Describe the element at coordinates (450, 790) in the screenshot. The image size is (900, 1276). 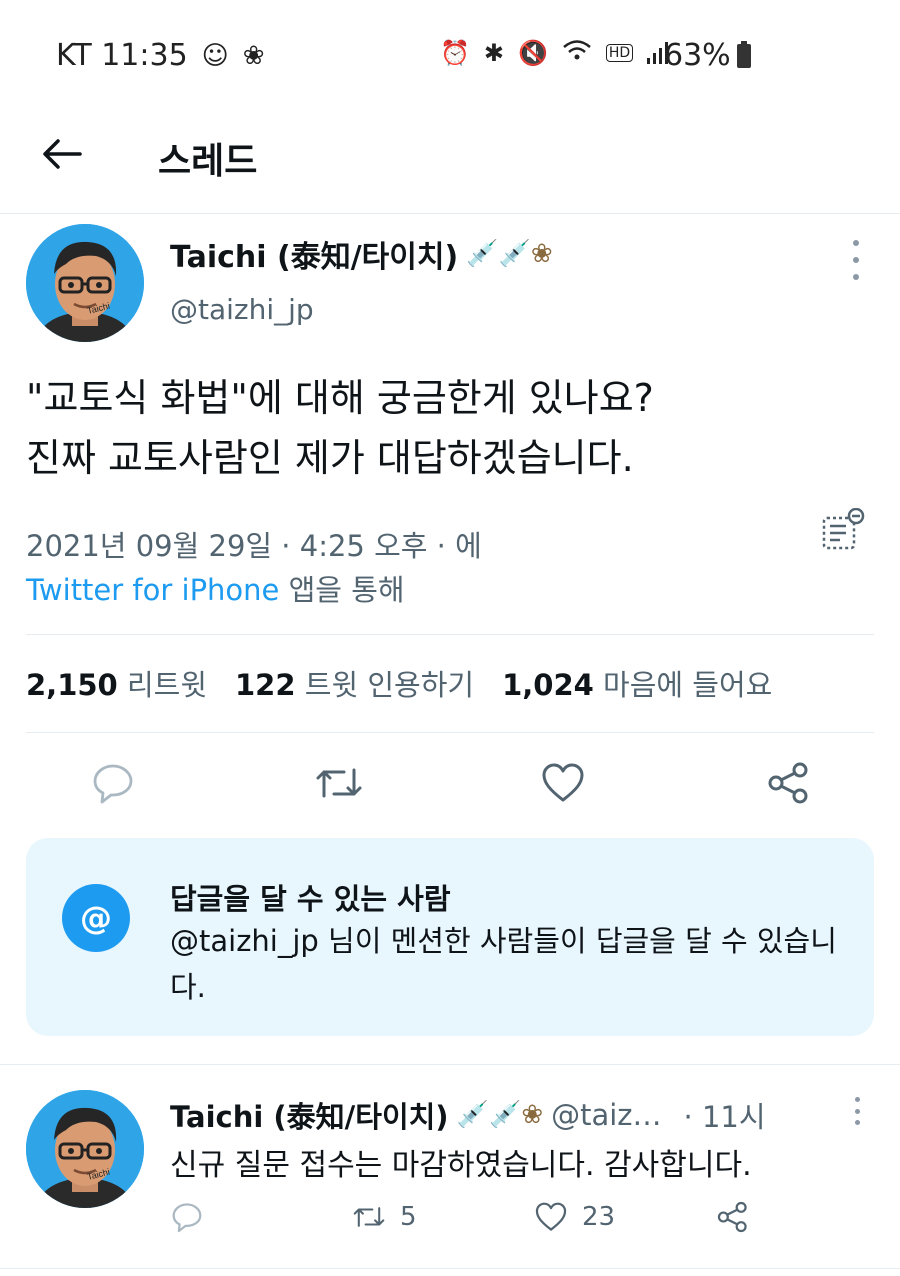
I see `tweet-action-bar` at that location.